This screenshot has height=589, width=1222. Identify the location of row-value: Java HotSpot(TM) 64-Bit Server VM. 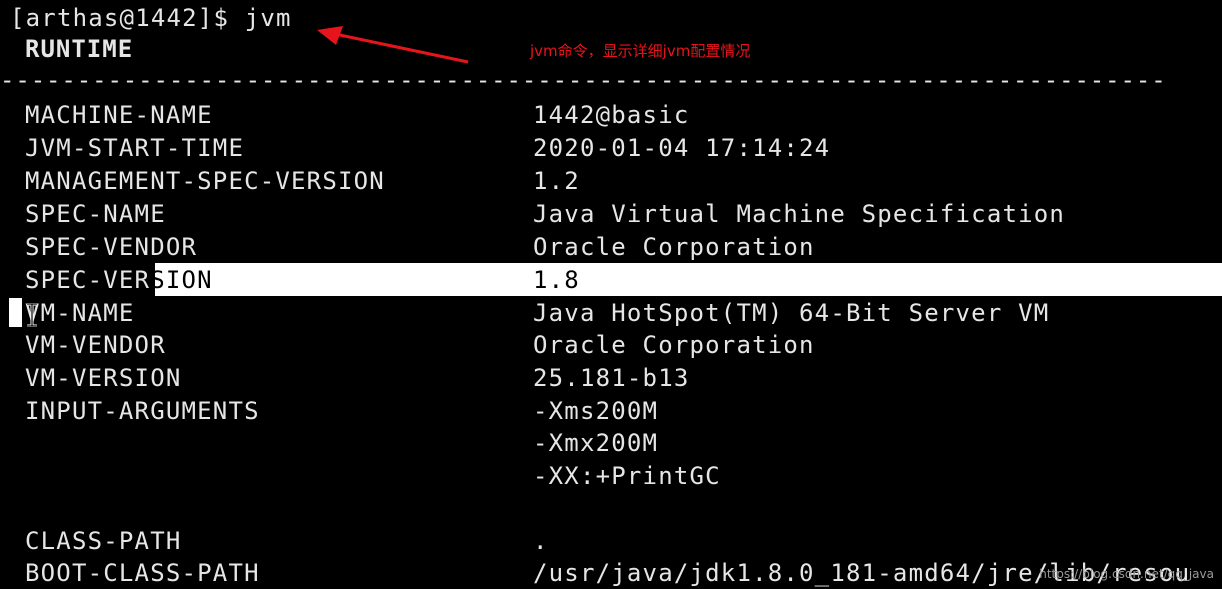
(791, 313).